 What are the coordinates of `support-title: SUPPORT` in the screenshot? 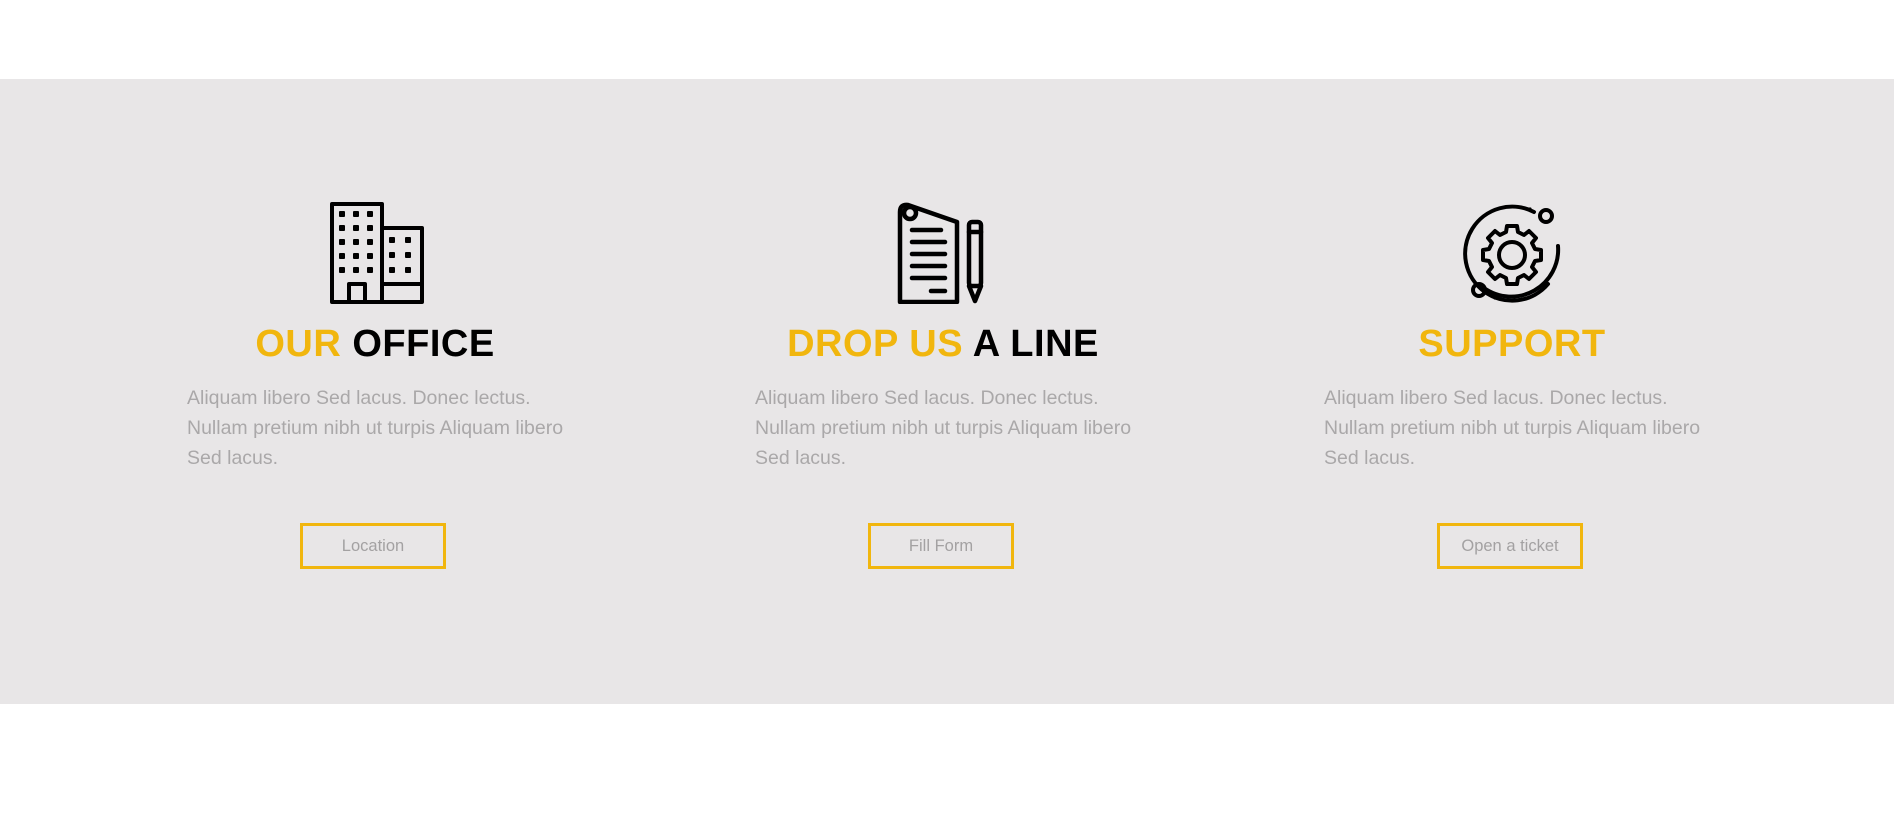 It's located at (1512, 344).